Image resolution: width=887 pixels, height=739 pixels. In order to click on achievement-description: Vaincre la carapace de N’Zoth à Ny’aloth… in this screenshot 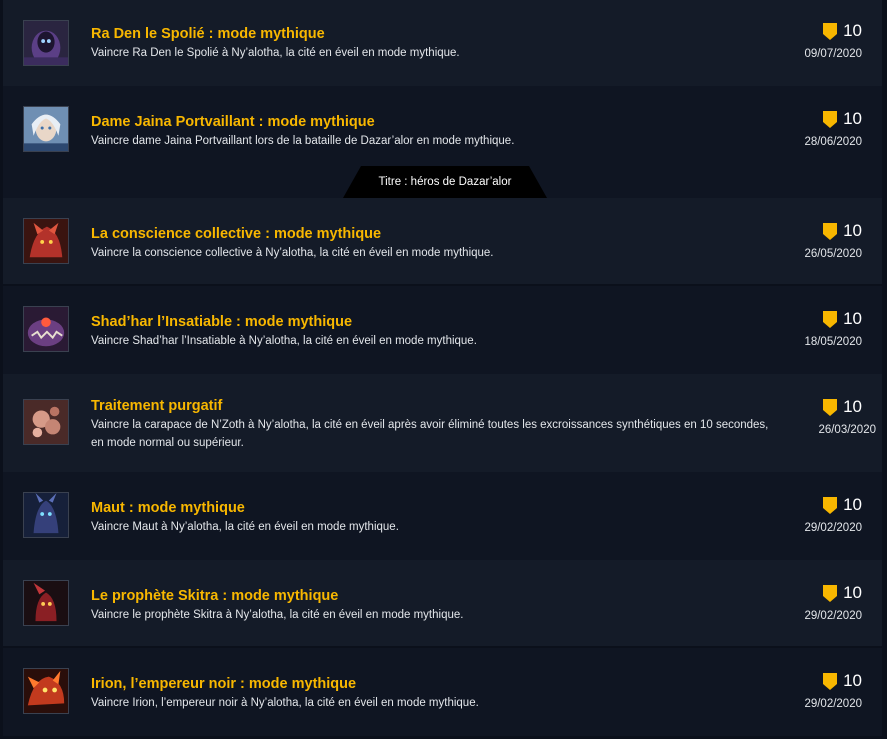, I will do `click(430, 434)`.